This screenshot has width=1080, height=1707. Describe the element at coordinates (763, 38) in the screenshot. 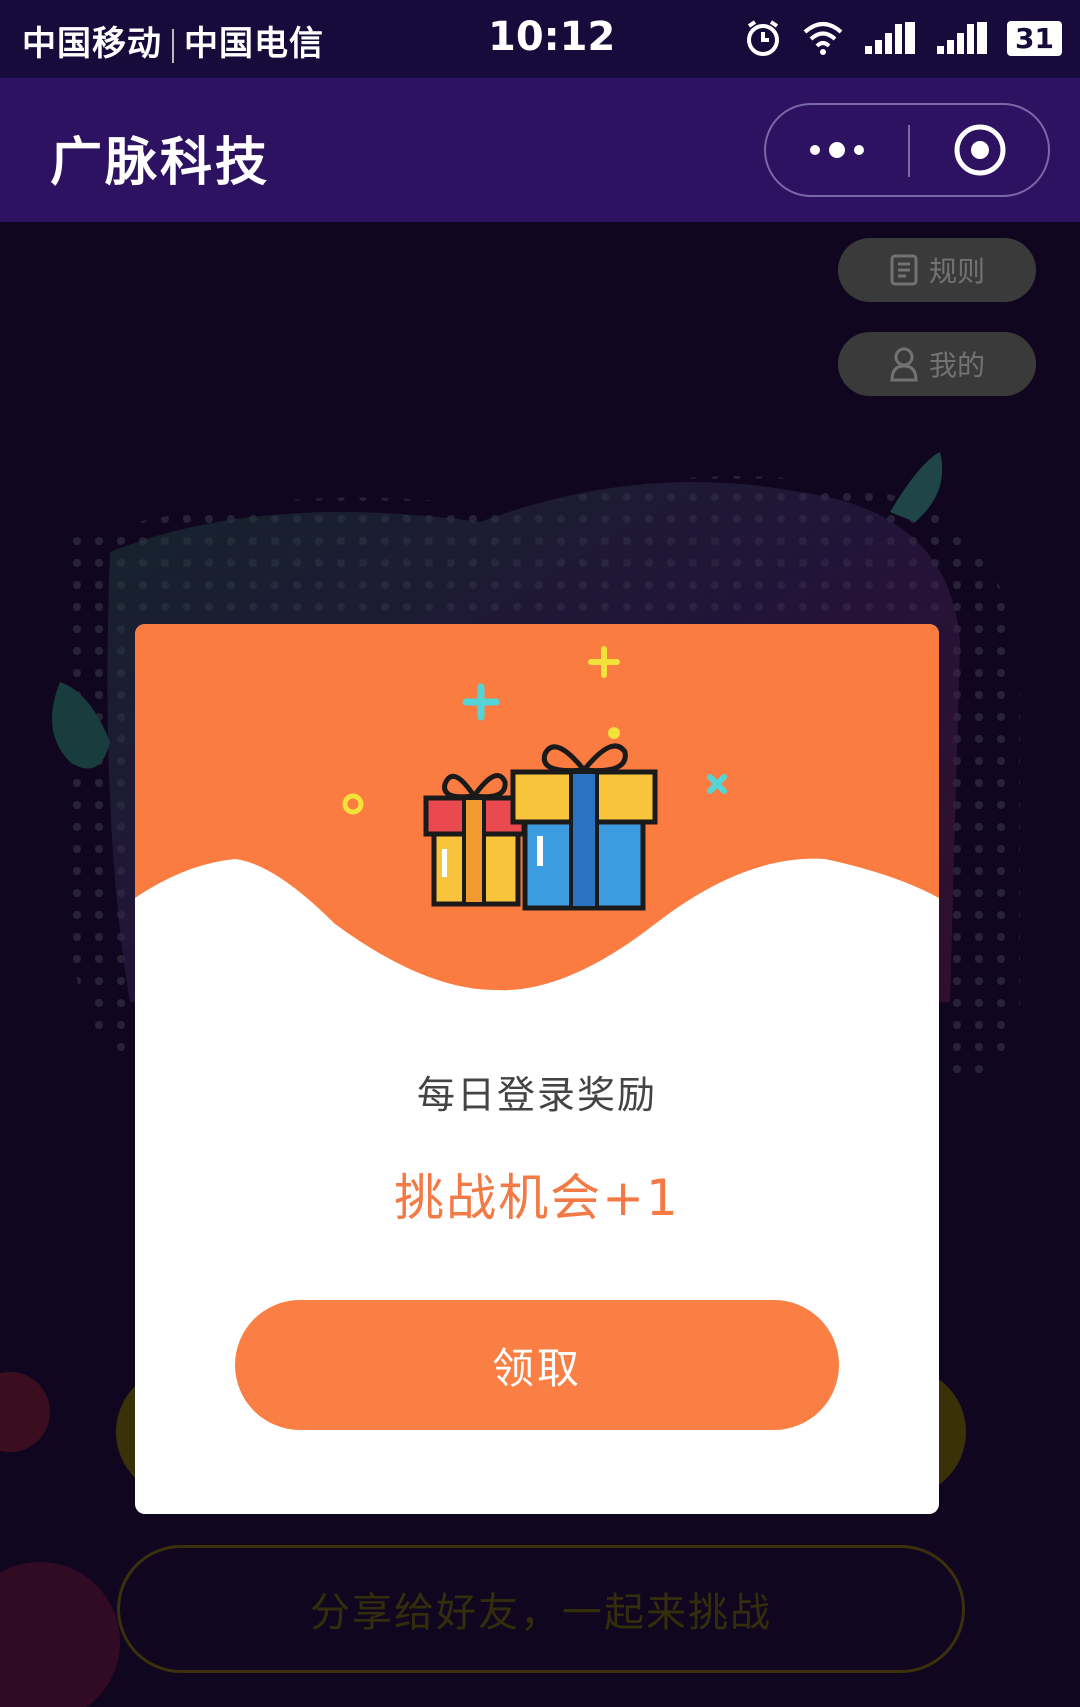

I see `alarm-icon` at that location.